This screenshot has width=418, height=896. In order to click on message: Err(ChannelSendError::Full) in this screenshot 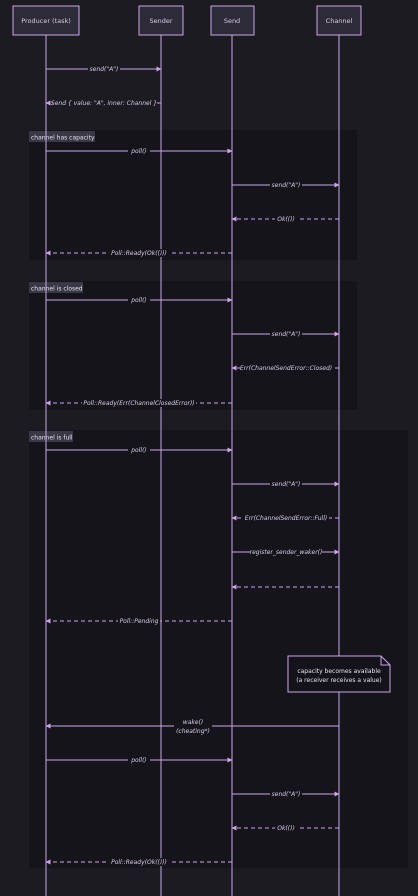, I will do `click(285, 518)`.